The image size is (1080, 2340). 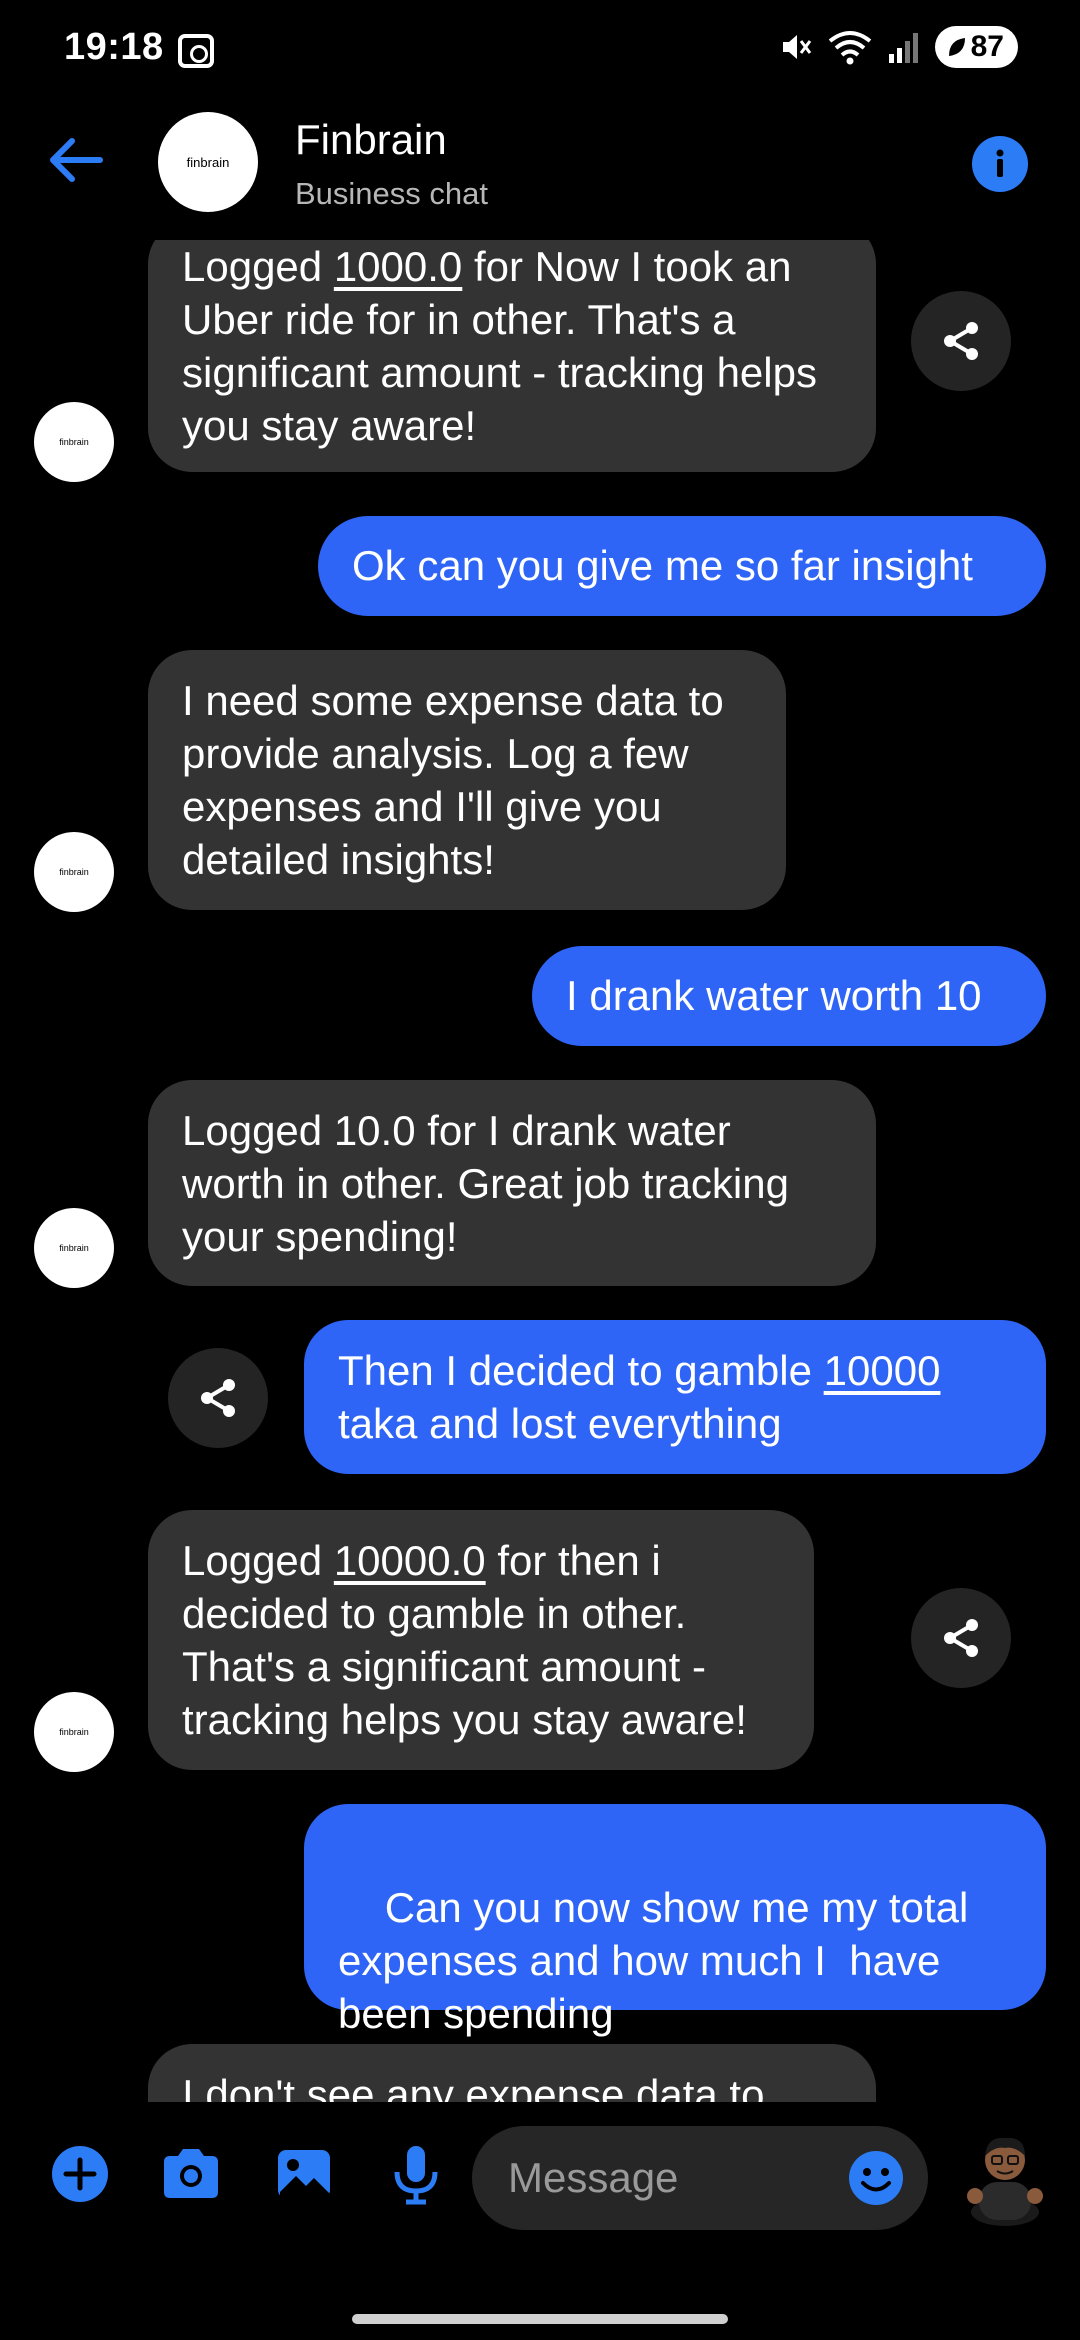 What do you see at coordinates (903, 48) in the screenshot?
I see `signal-icon` at bounding box center [903, 48].